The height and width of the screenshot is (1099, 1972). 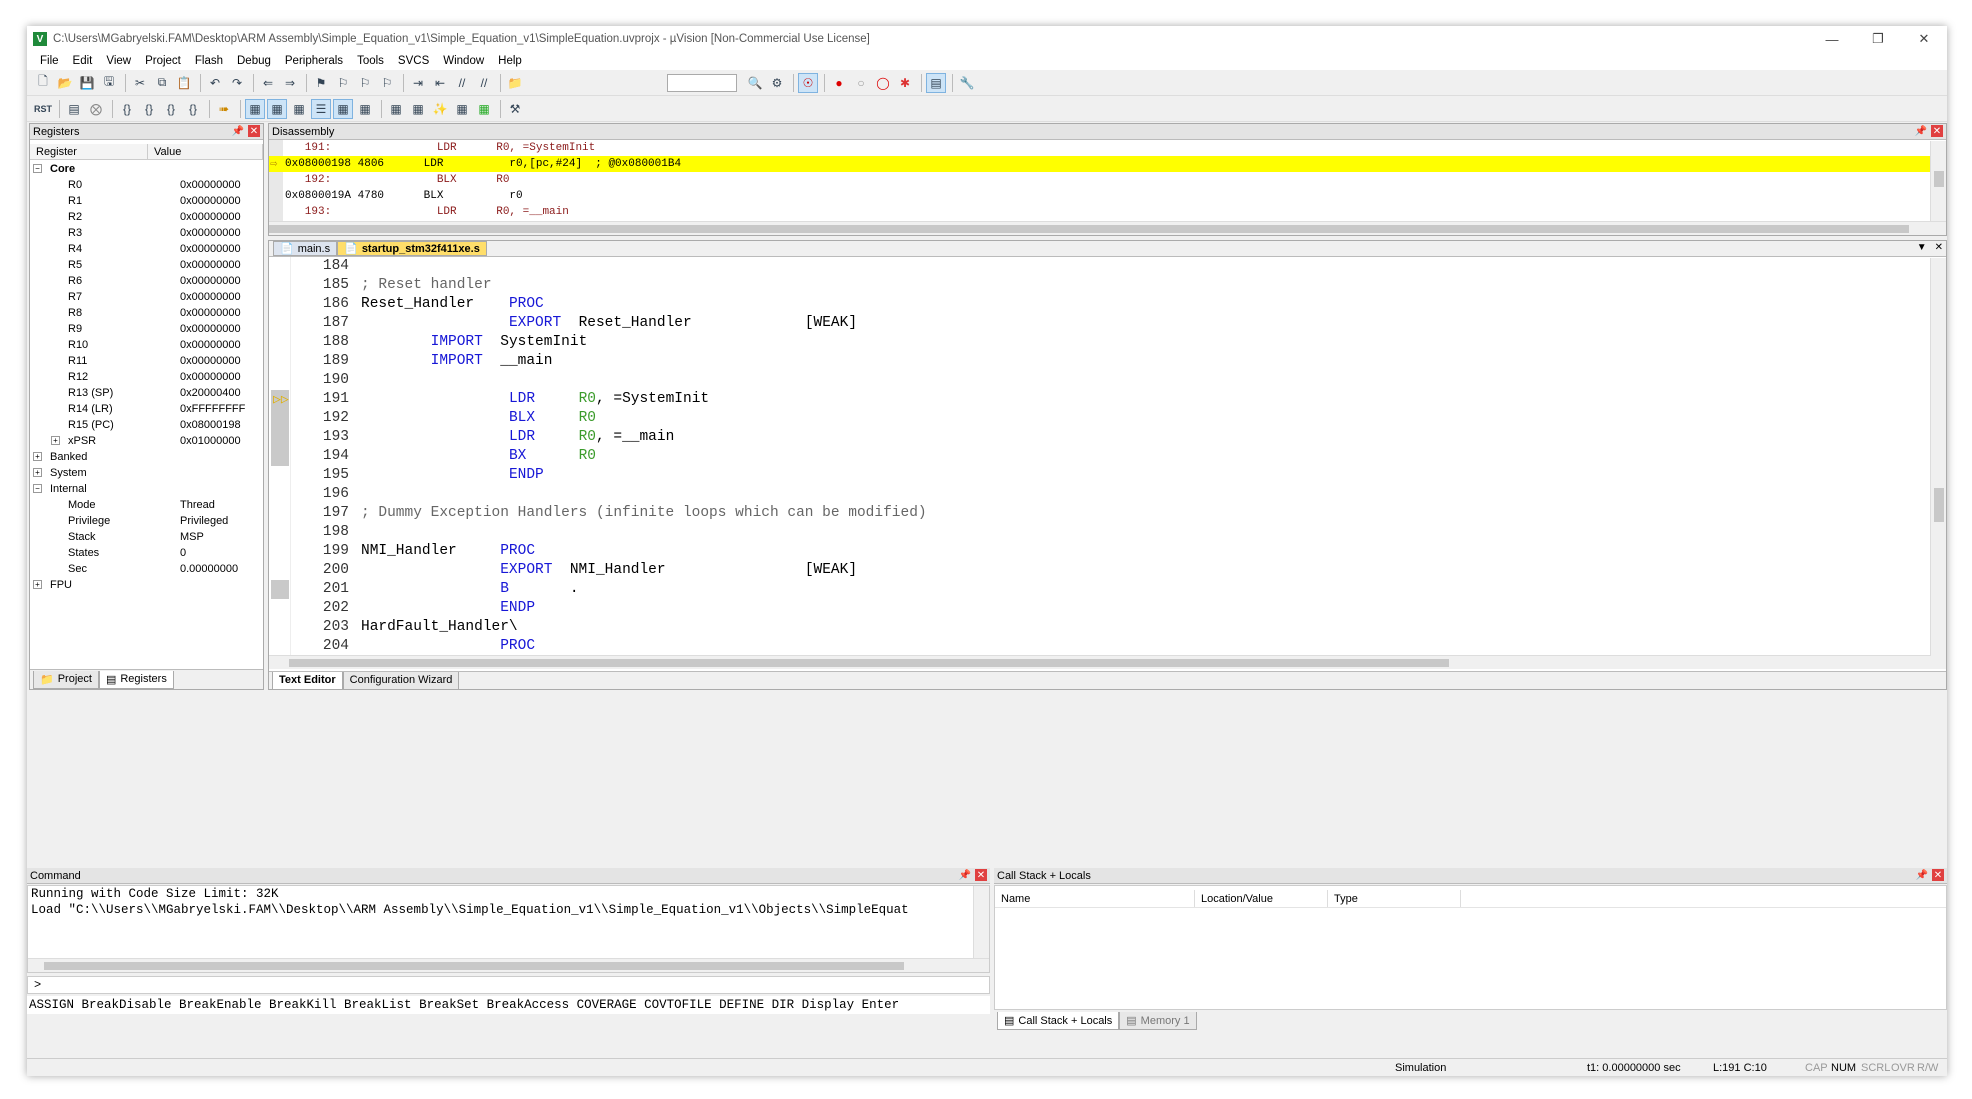 I want to click on register-column-header: Register, so click(x=89, y=151).